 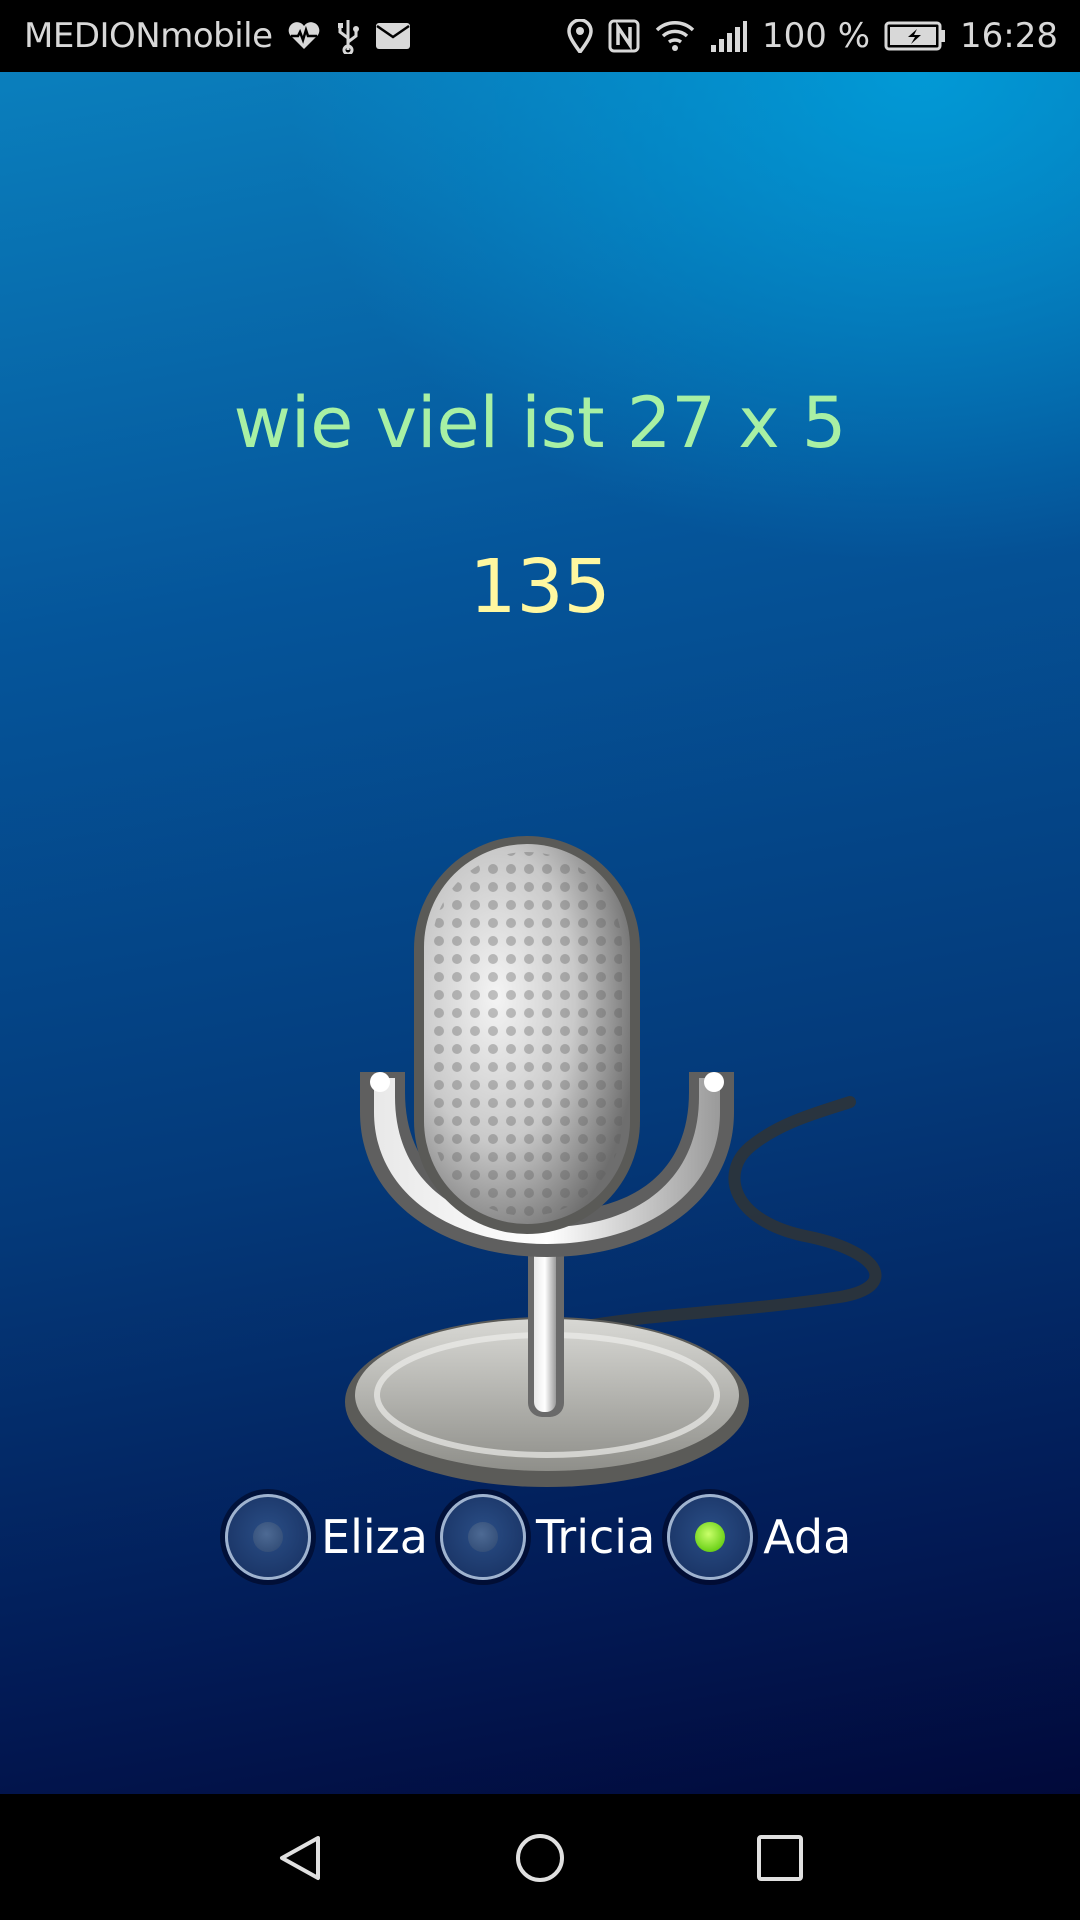 What do you see at coordinates (710, 1537) in the screenshot?
I see `radio-button-ada` at bounding box center [710, 1537].